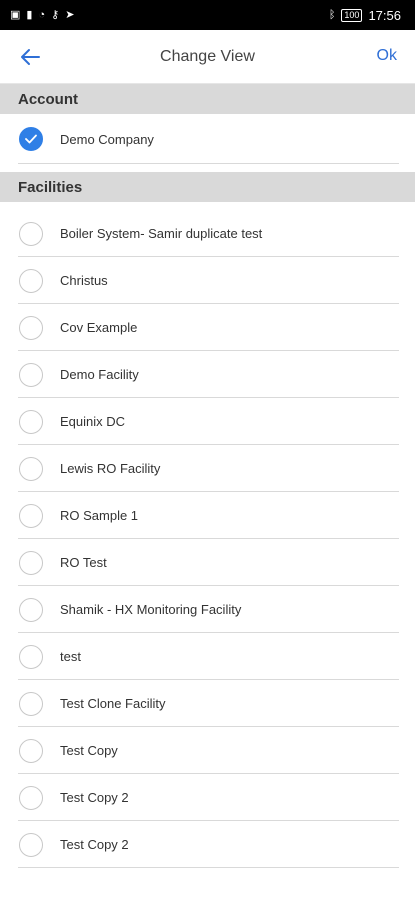 This screenshot has height=900, width=415. Describe the element at coordinates (207, 15) in the screenshot. I see `status-bar: ▣ ▮ ◔ ⚷ ➤ ᛒ 100 17:56` at that location.